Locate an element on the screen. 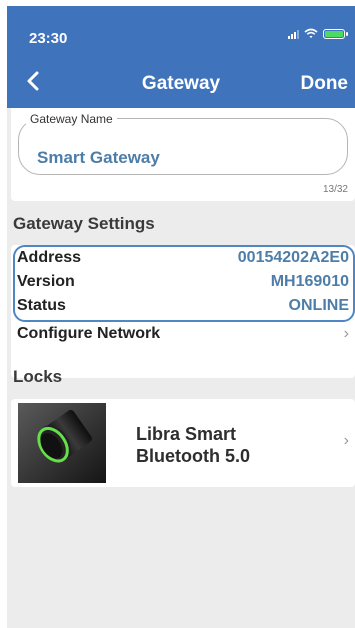  locks-heading: Locks is located at coordinates (38, 376).